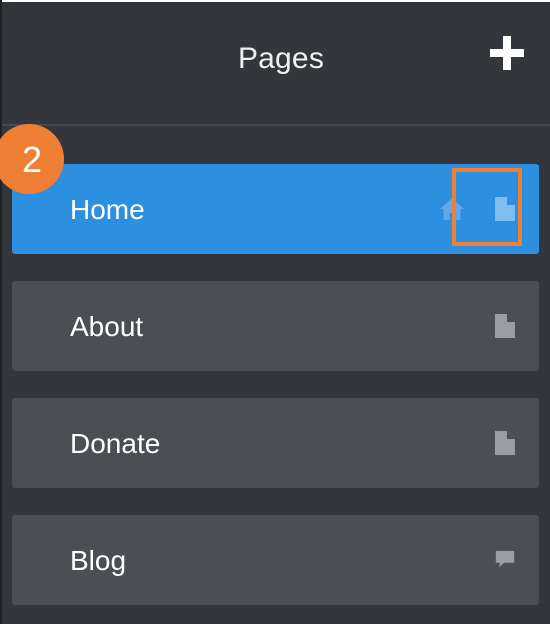 The width and height of the screenshot is (550, 624). Describe the element at coordinates (107, 209) in the screenshot. I see `page-item-label: Home` at that location.